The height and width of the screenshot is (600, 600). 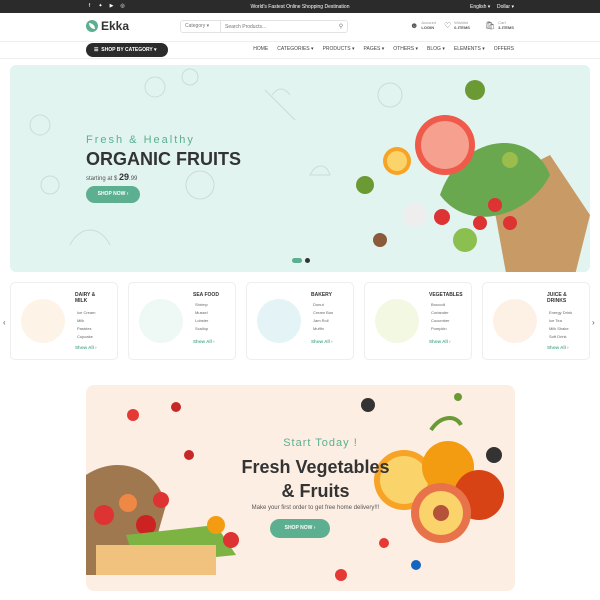 What do you see at coordinates (480, 7) in the screenshot?
I see `language-select: English ▾` at bounding box center [480, 7].